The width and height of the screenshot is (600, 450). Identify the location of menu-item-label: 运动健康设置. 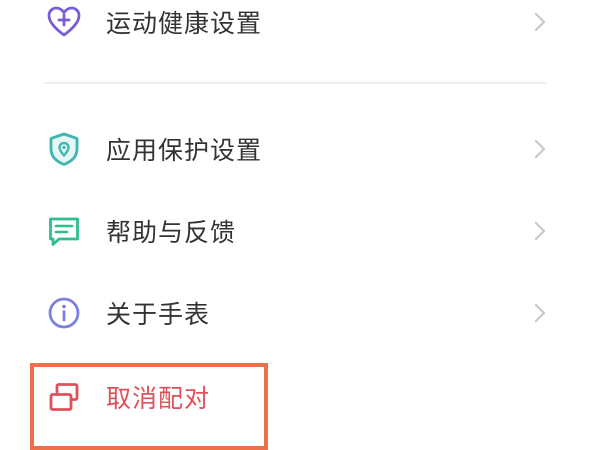
(184, 23).